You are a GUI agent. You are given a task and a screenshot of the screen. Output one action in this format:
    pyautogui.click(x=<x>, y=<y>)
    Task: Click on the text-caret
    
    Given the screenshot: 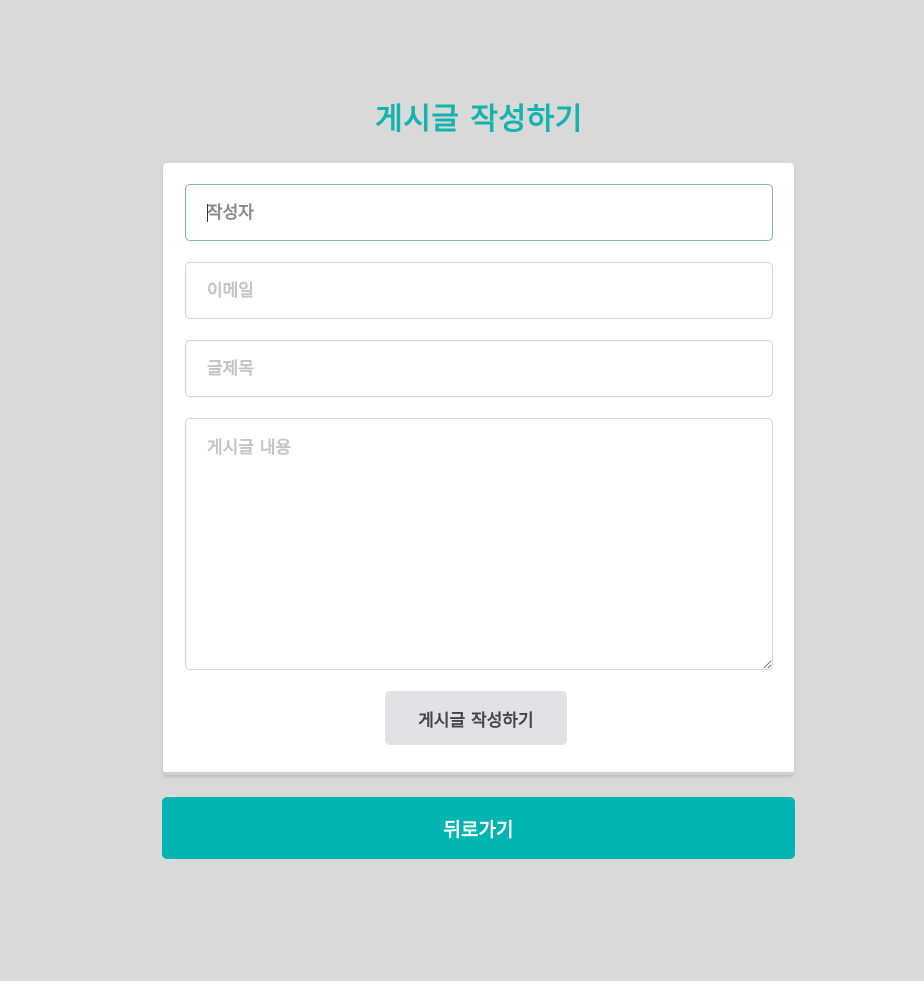 What is the action you would take?
    pyautogui.click(x=207, y=213)
    